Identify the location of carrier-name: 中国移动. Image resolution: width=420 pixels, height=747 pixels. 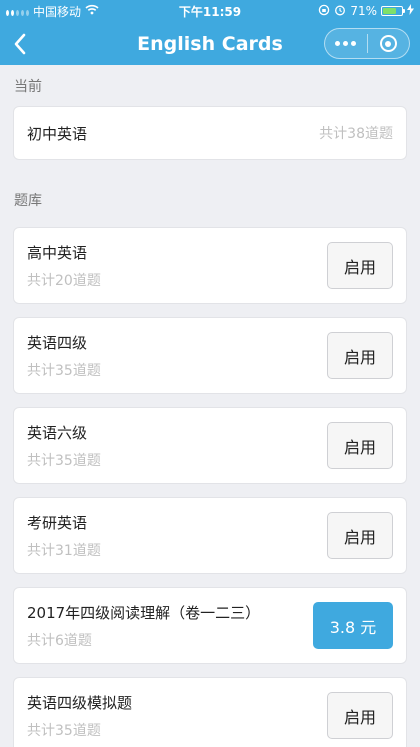
(57, 11).